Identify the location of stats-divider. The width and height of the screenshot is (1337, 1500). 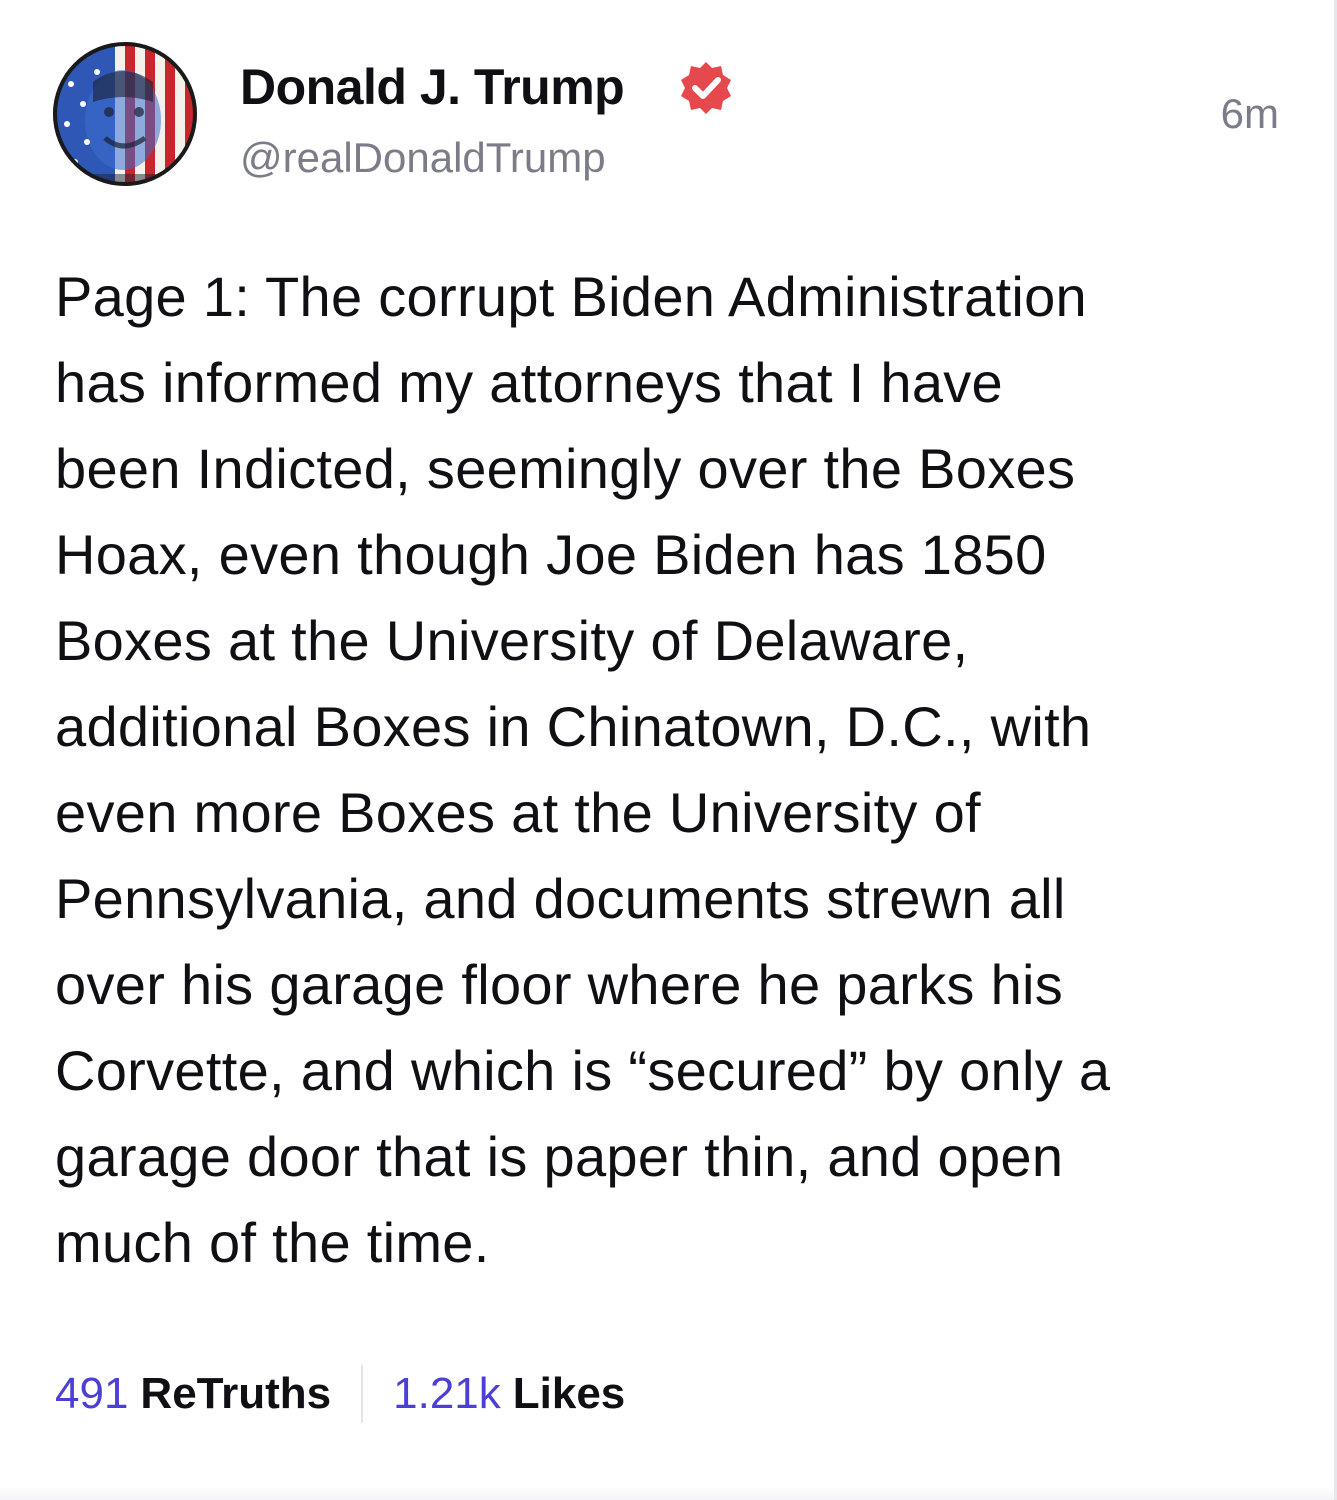
(362, 1394).